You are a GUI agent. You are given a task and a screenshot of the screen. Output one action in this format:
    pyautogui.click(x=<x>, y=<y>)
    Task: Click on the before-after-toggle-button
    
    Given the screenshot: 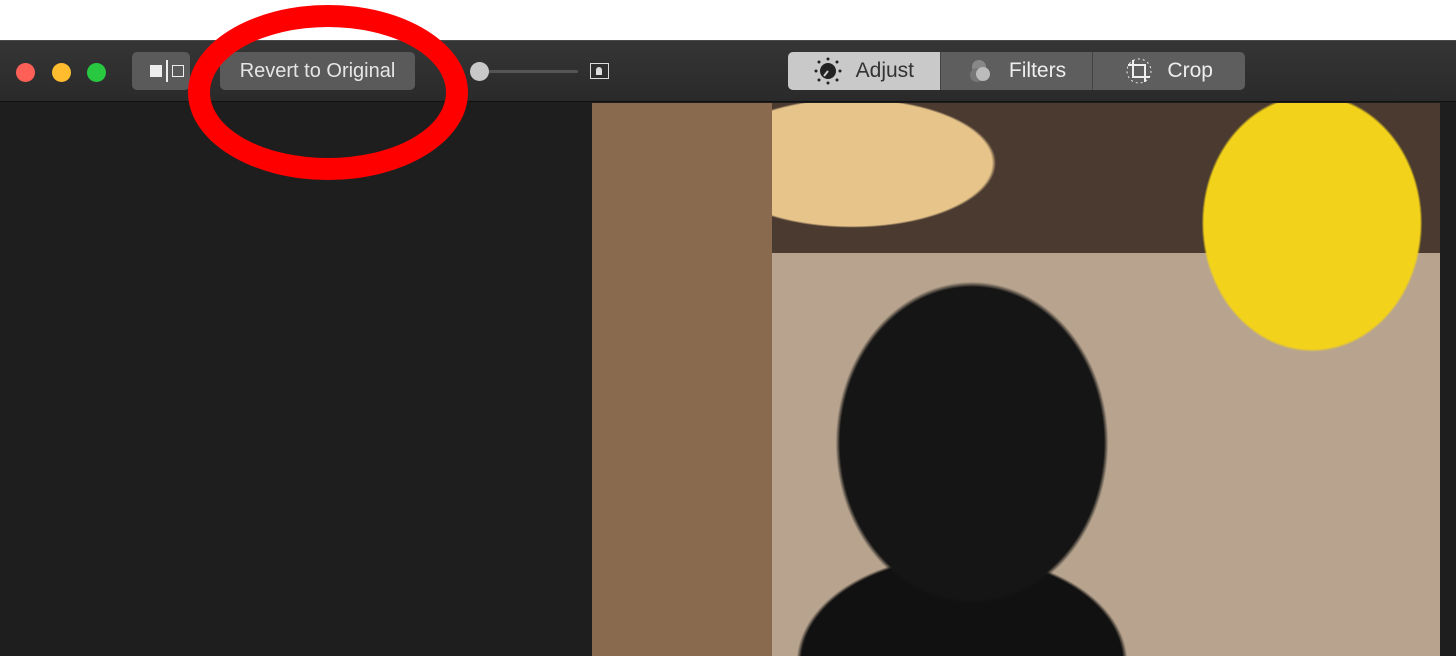 What is the action you would take?
    pyautogui.click(x=161, y=71)
    